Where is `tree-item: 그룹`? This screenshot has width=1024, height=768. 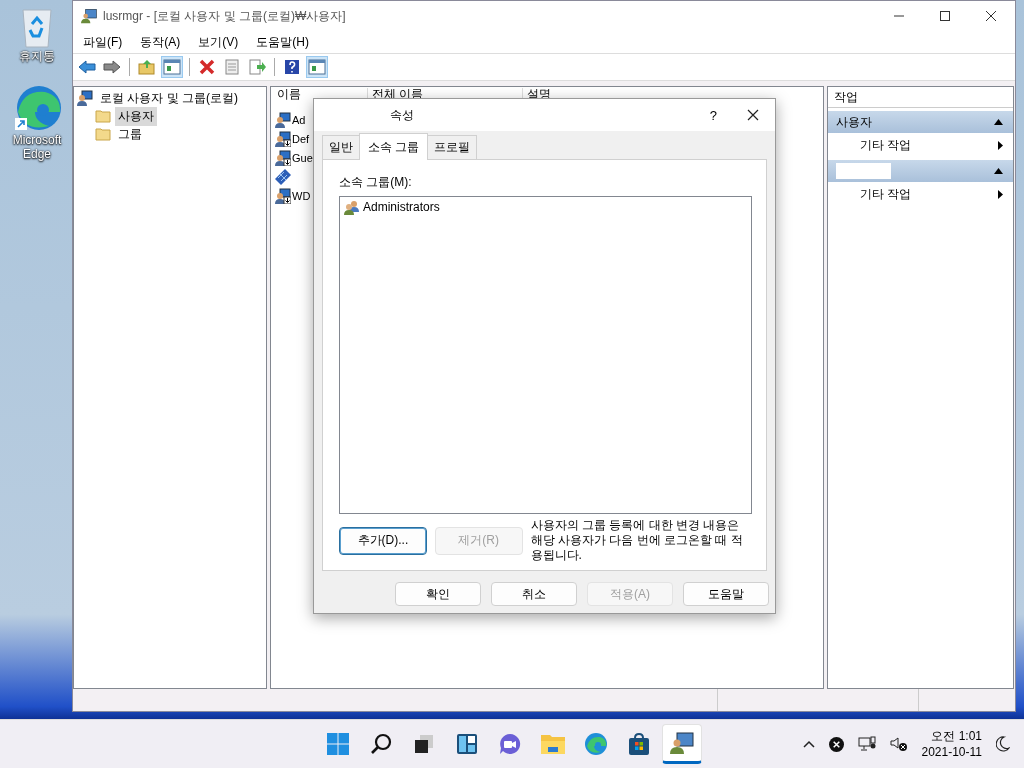
tree-item: 그룹 is located at coordinates (130, 134).